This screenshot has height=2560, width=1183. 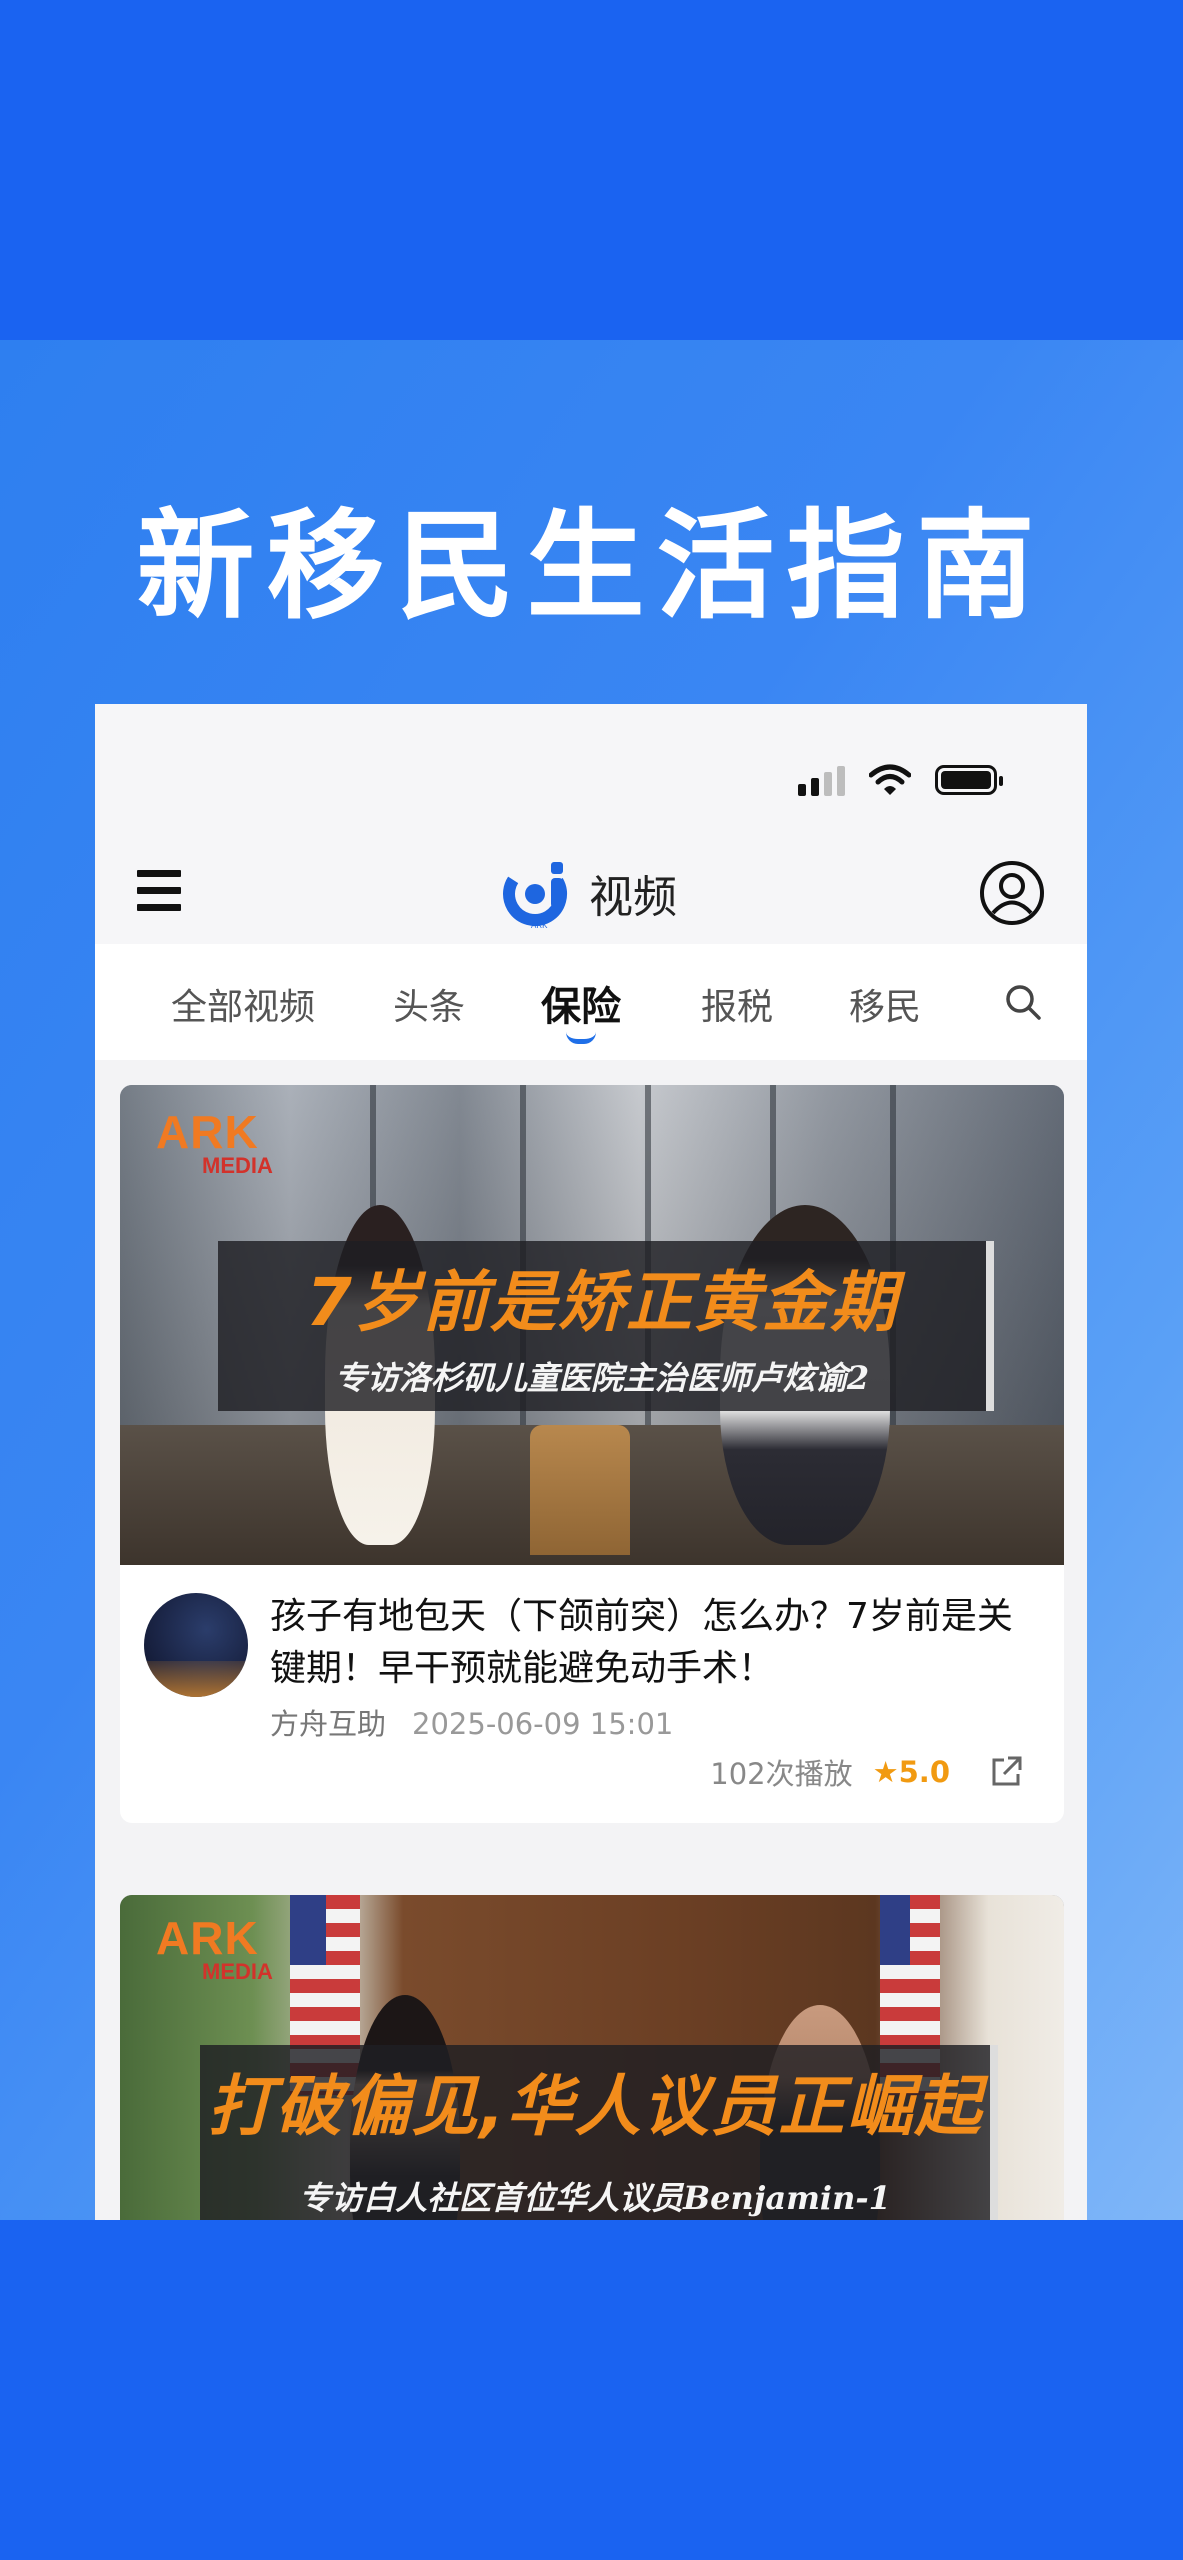 I want to click on banner-subtitle: 专访洛杉矶儿童医院主治医师卢炫谕2, so click(x=602, y=1378).